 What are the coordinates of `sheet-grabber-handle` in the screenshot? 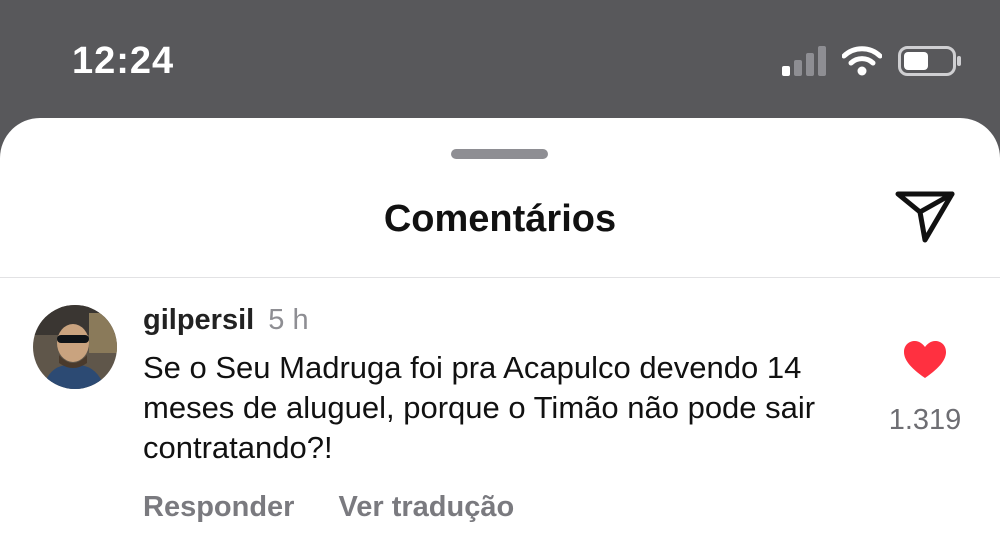 It's located at (499, 154).